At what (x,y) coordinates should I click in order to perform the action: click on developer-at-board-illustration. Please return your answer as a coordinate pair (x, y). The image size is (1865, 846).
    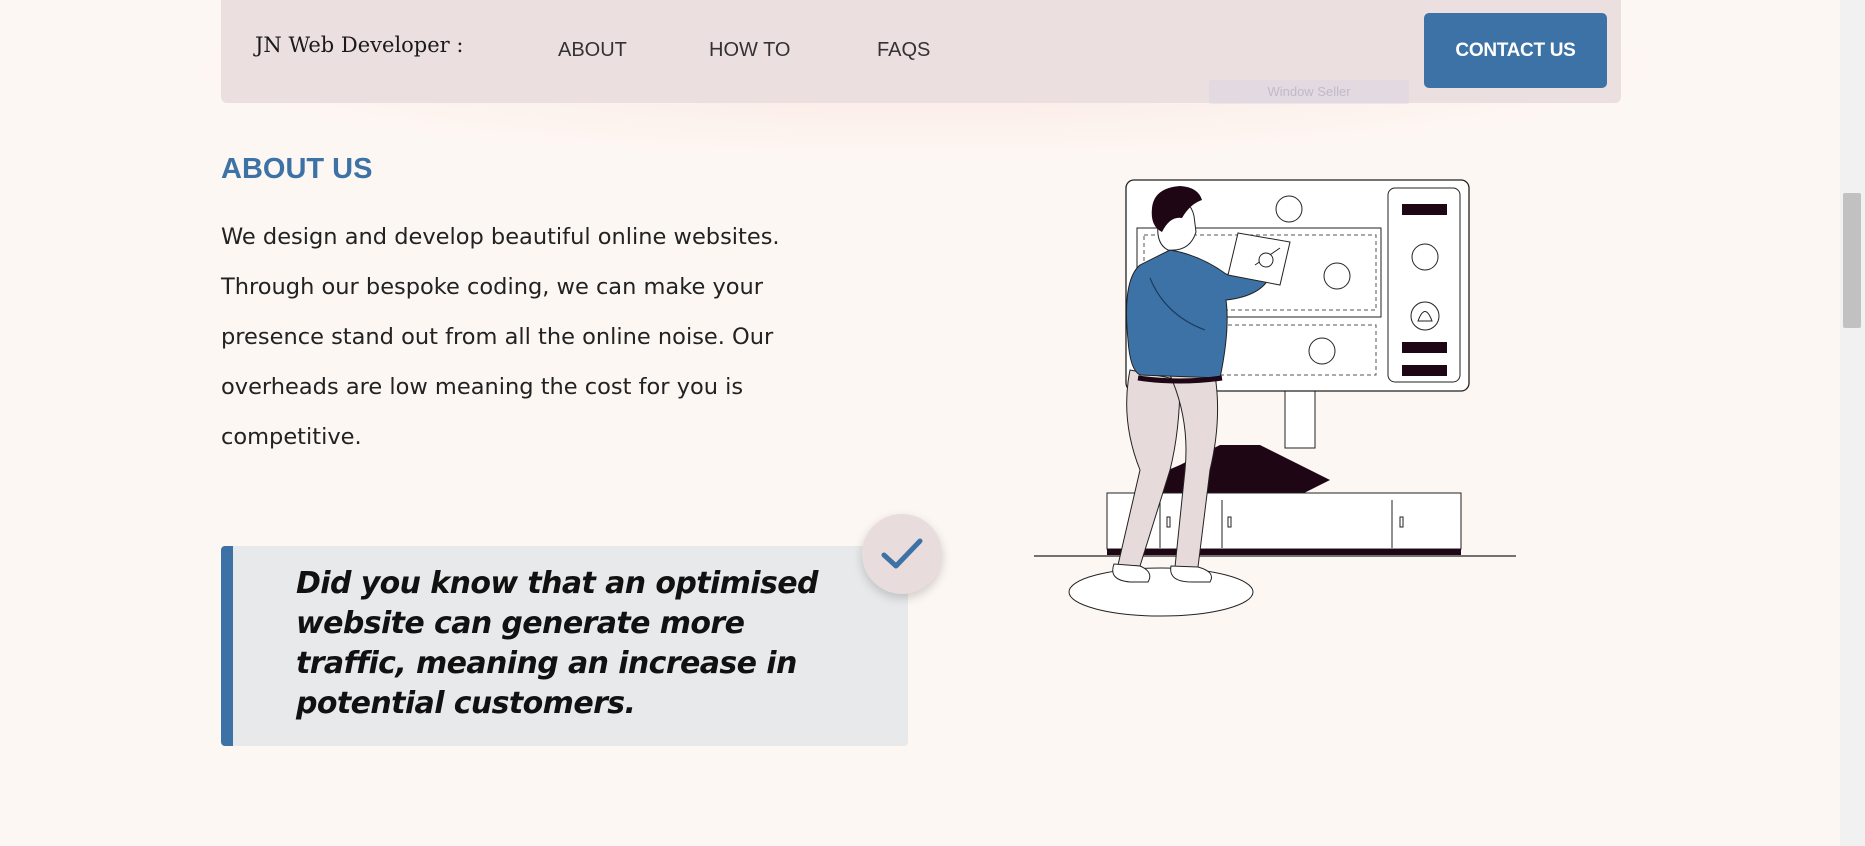
    Looking at the image, I should click on (1275, 398).